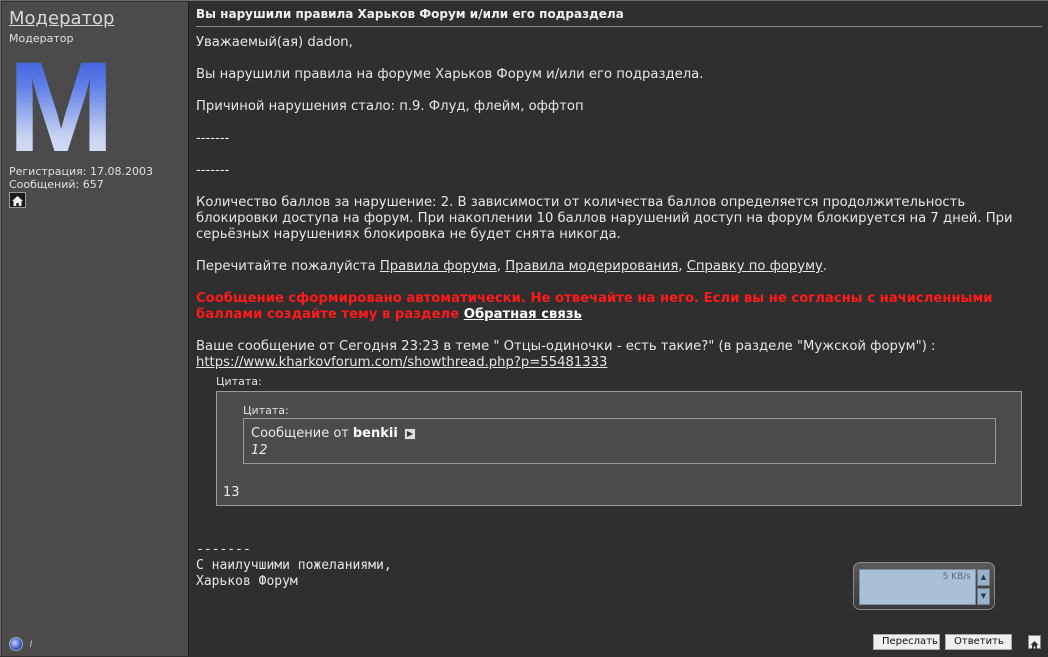 The image size is (1048, 657). I want to click on nested-quote-block: Сообщение от benkii 12, so click(619, 441).